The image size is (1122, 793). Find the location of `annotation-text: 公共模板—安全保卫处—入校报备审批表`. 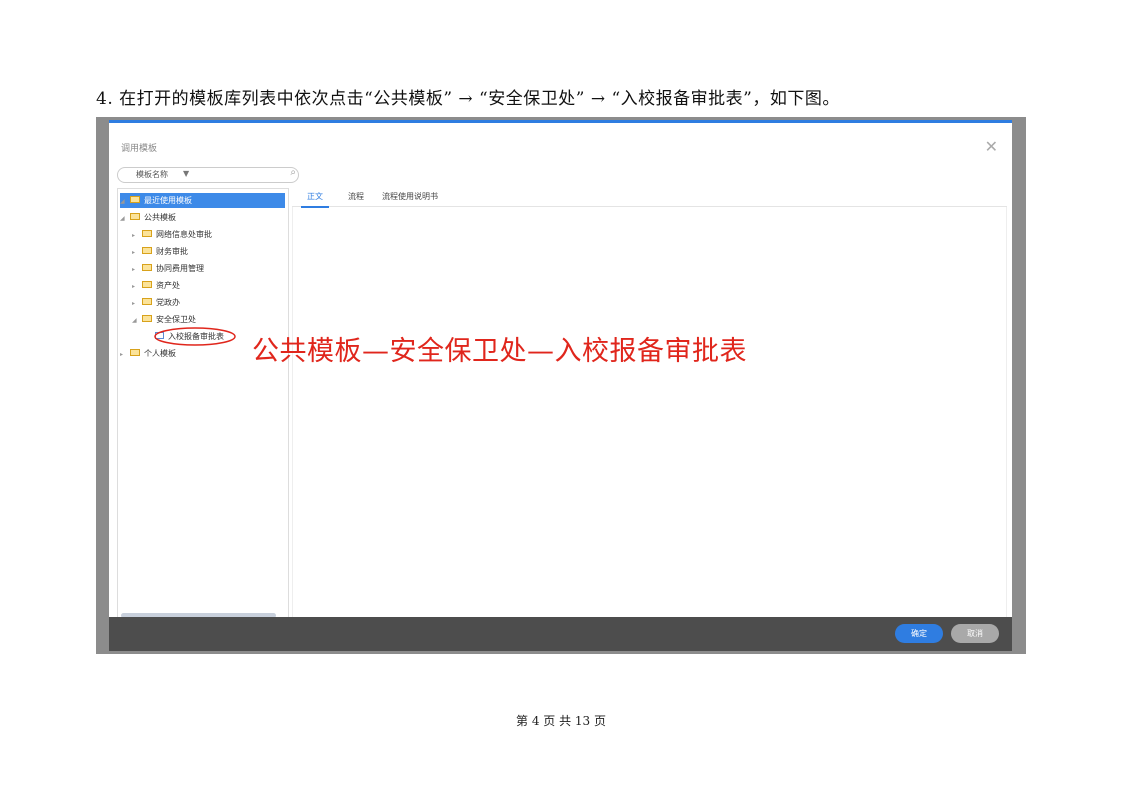

annotation-text: 公共模板—安全保卫处—入校报备审批表 is located at coordinates (499, 351).